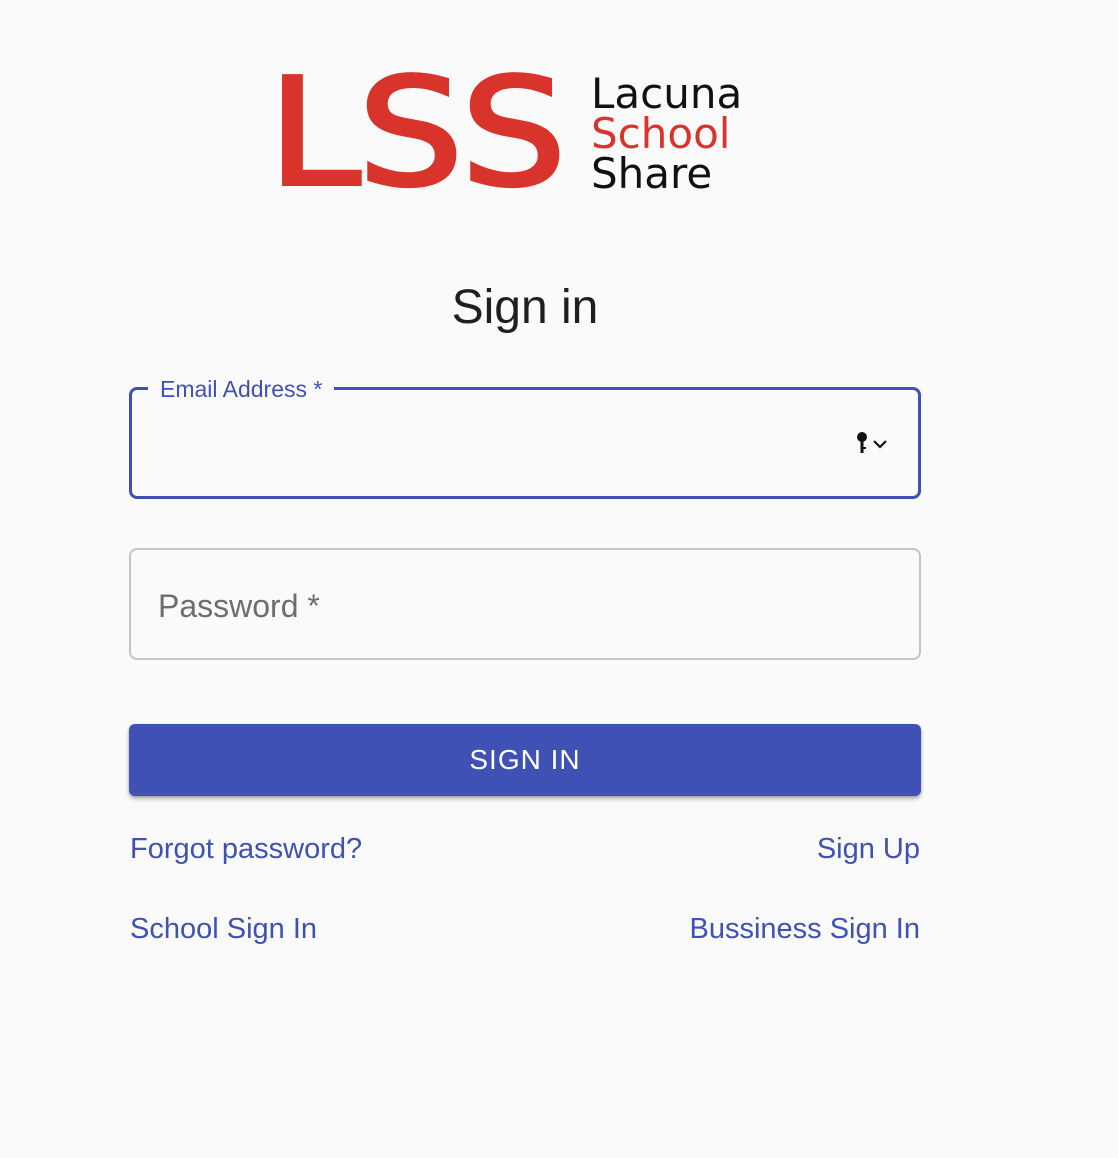 Image resolution: width=1118 pixels, height=1158 pixels. Describe the element at coordinates (223, 929) in the screenshot. I see `school-sign-in-link: School Sign In` at that location.